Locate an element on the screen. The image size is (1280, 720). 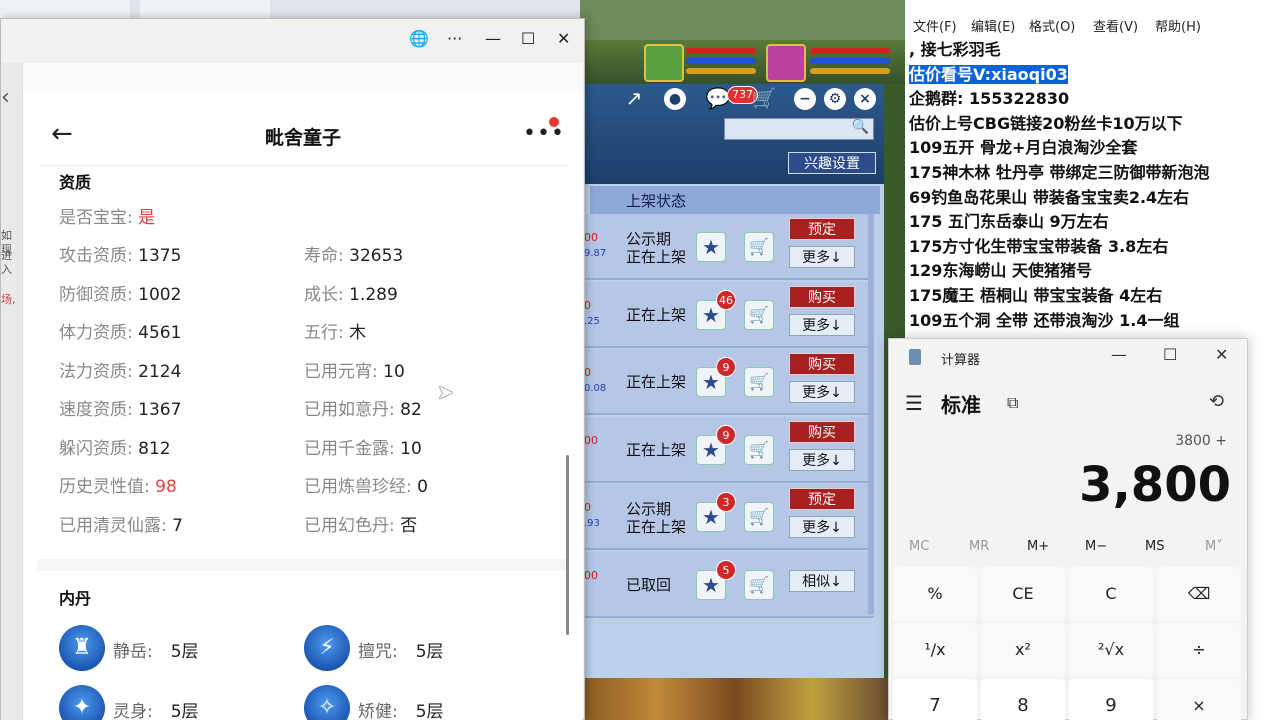
neidan-skill-icon: ⚡ is located at coordinates (327, 648).